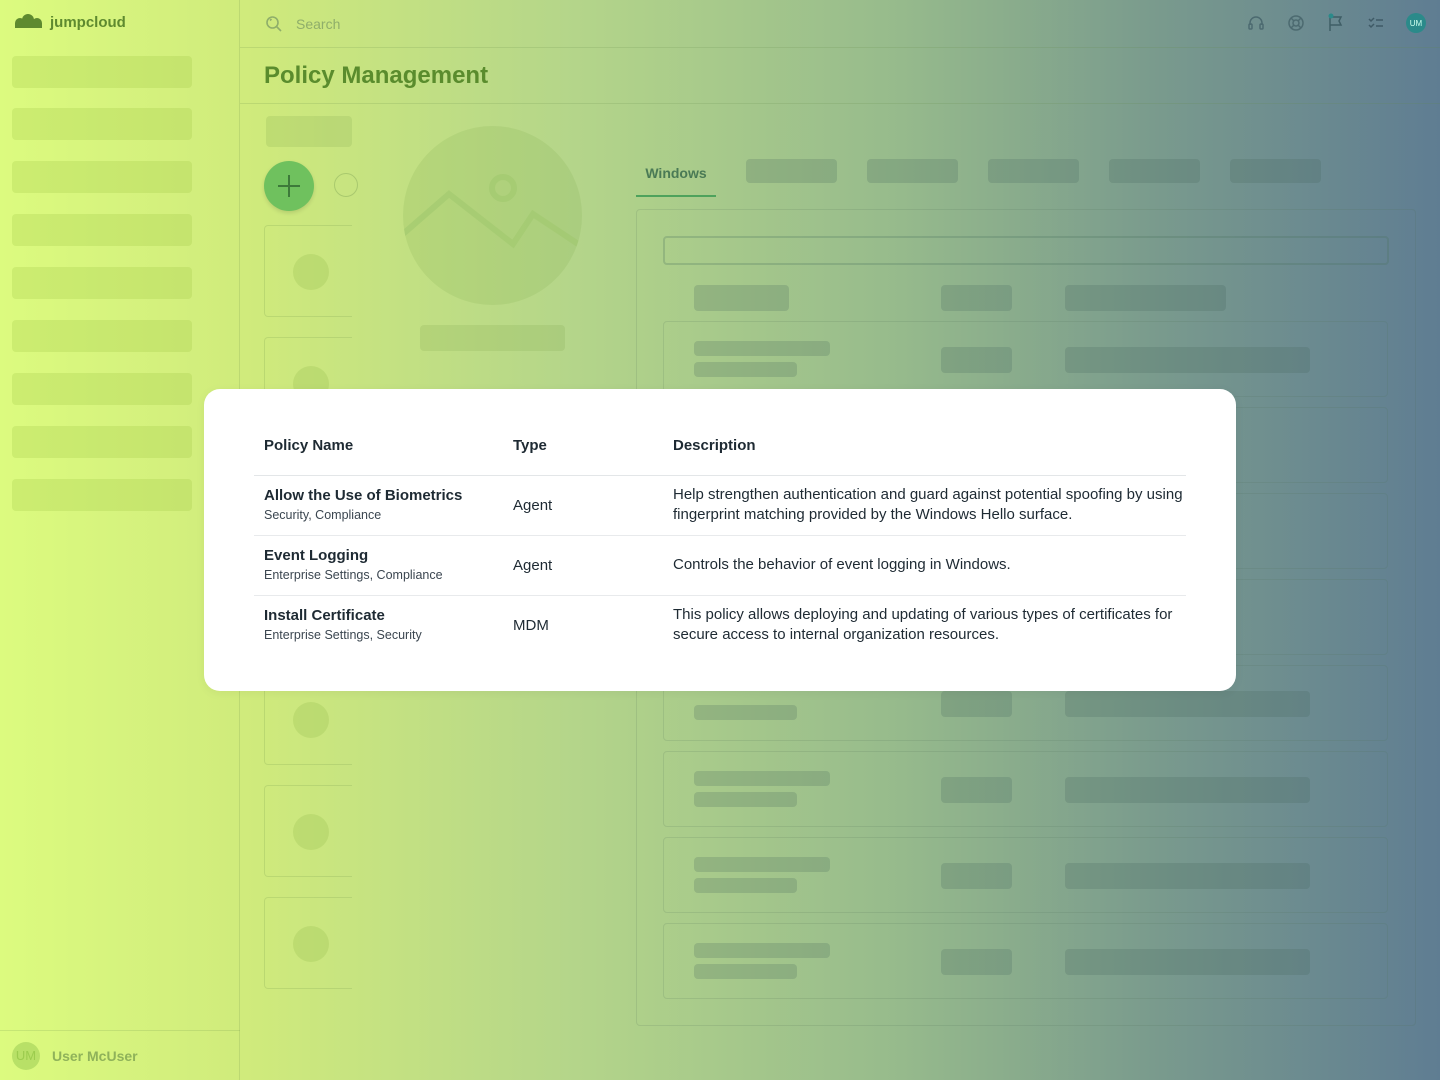  What do you see at coordinates (28, 21) in the screenshot?
I see `jumpcloud-logo-icon` at bounding box center [28, 21].